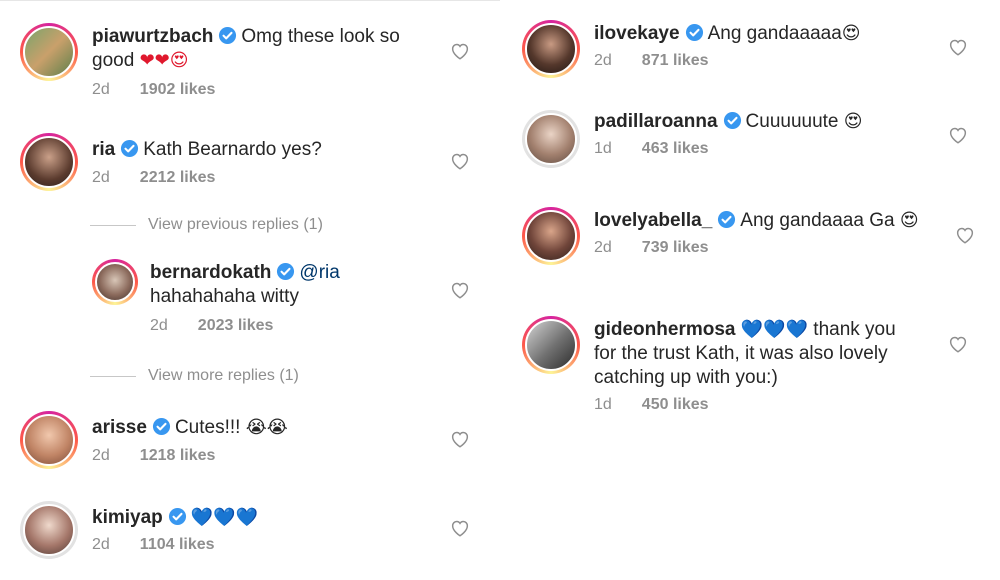 This screenshot has width=1000, height=580. Describe the element at coordinates (854, 329) in the screenshot. I see `comment-text: thank you` at that location.